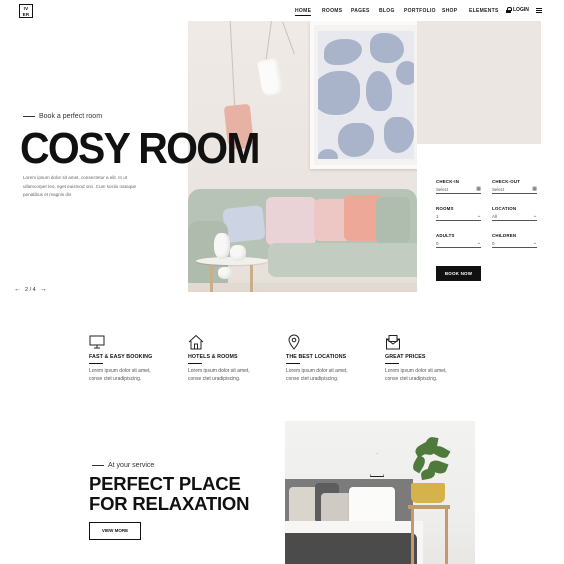 The width and height of the screenshot is (564, 564). What do you see at coordinates (303, 12) in the screenshot?
I see `nav-item-home: HOME` at bounding box center [303, 12].